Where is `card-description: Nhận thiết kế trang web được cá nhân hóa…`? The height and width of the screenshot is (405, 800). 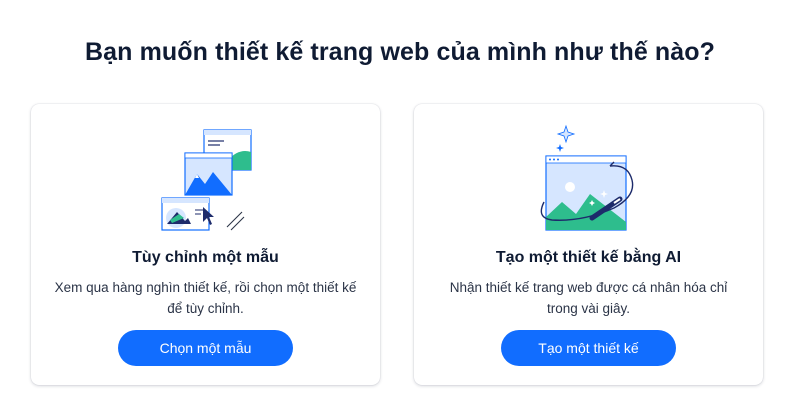 card-description: Nhận thiết kế trang web được cá nhân hóa… is located at coordinates (588, 298).